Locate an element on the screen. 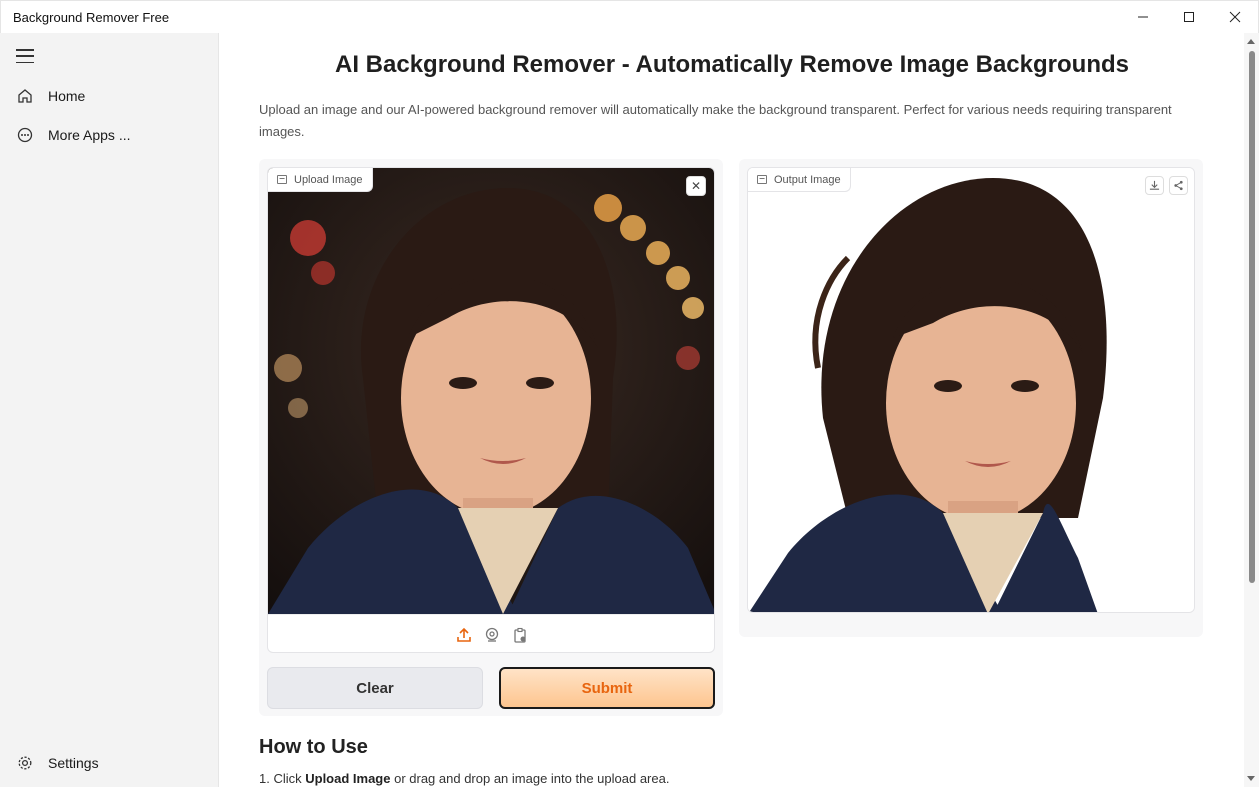 Image resolution: width=1259 pixels, height=787 pixels. upload-icon is located at coordinates (464, 635).